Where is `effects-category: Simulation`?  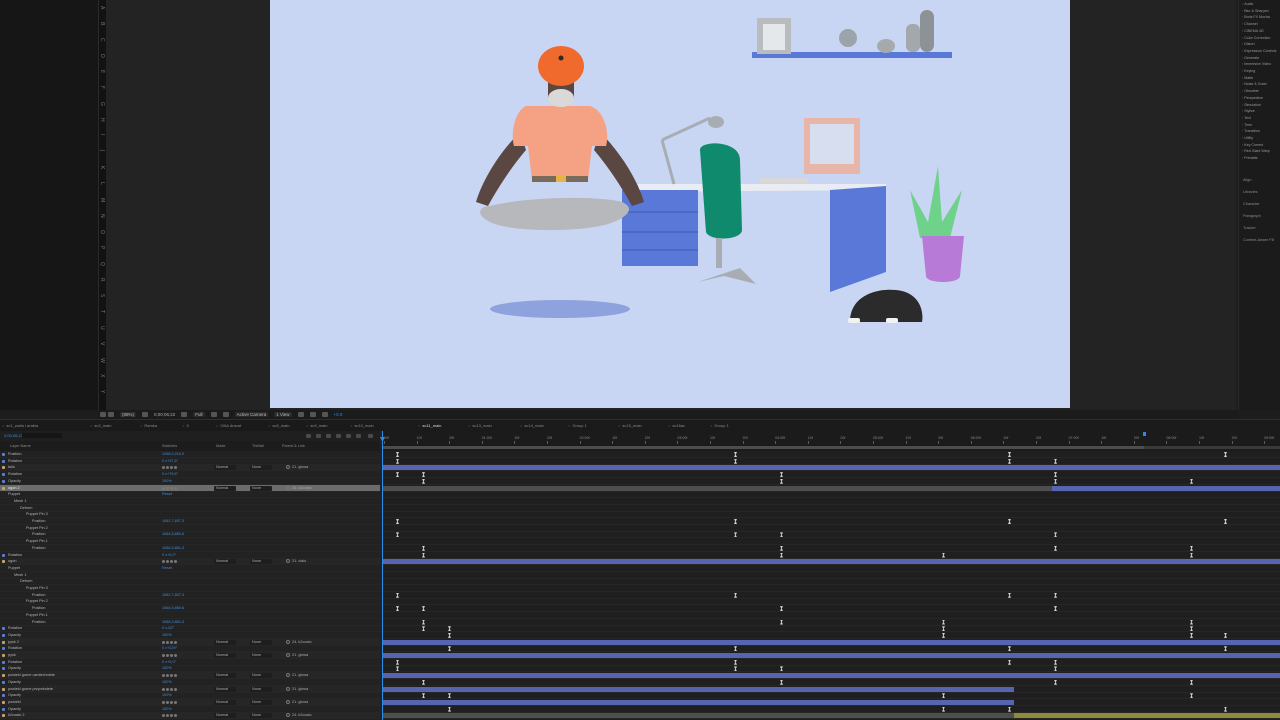
effects-category: Simulation is located at coordinates (1251, 105).